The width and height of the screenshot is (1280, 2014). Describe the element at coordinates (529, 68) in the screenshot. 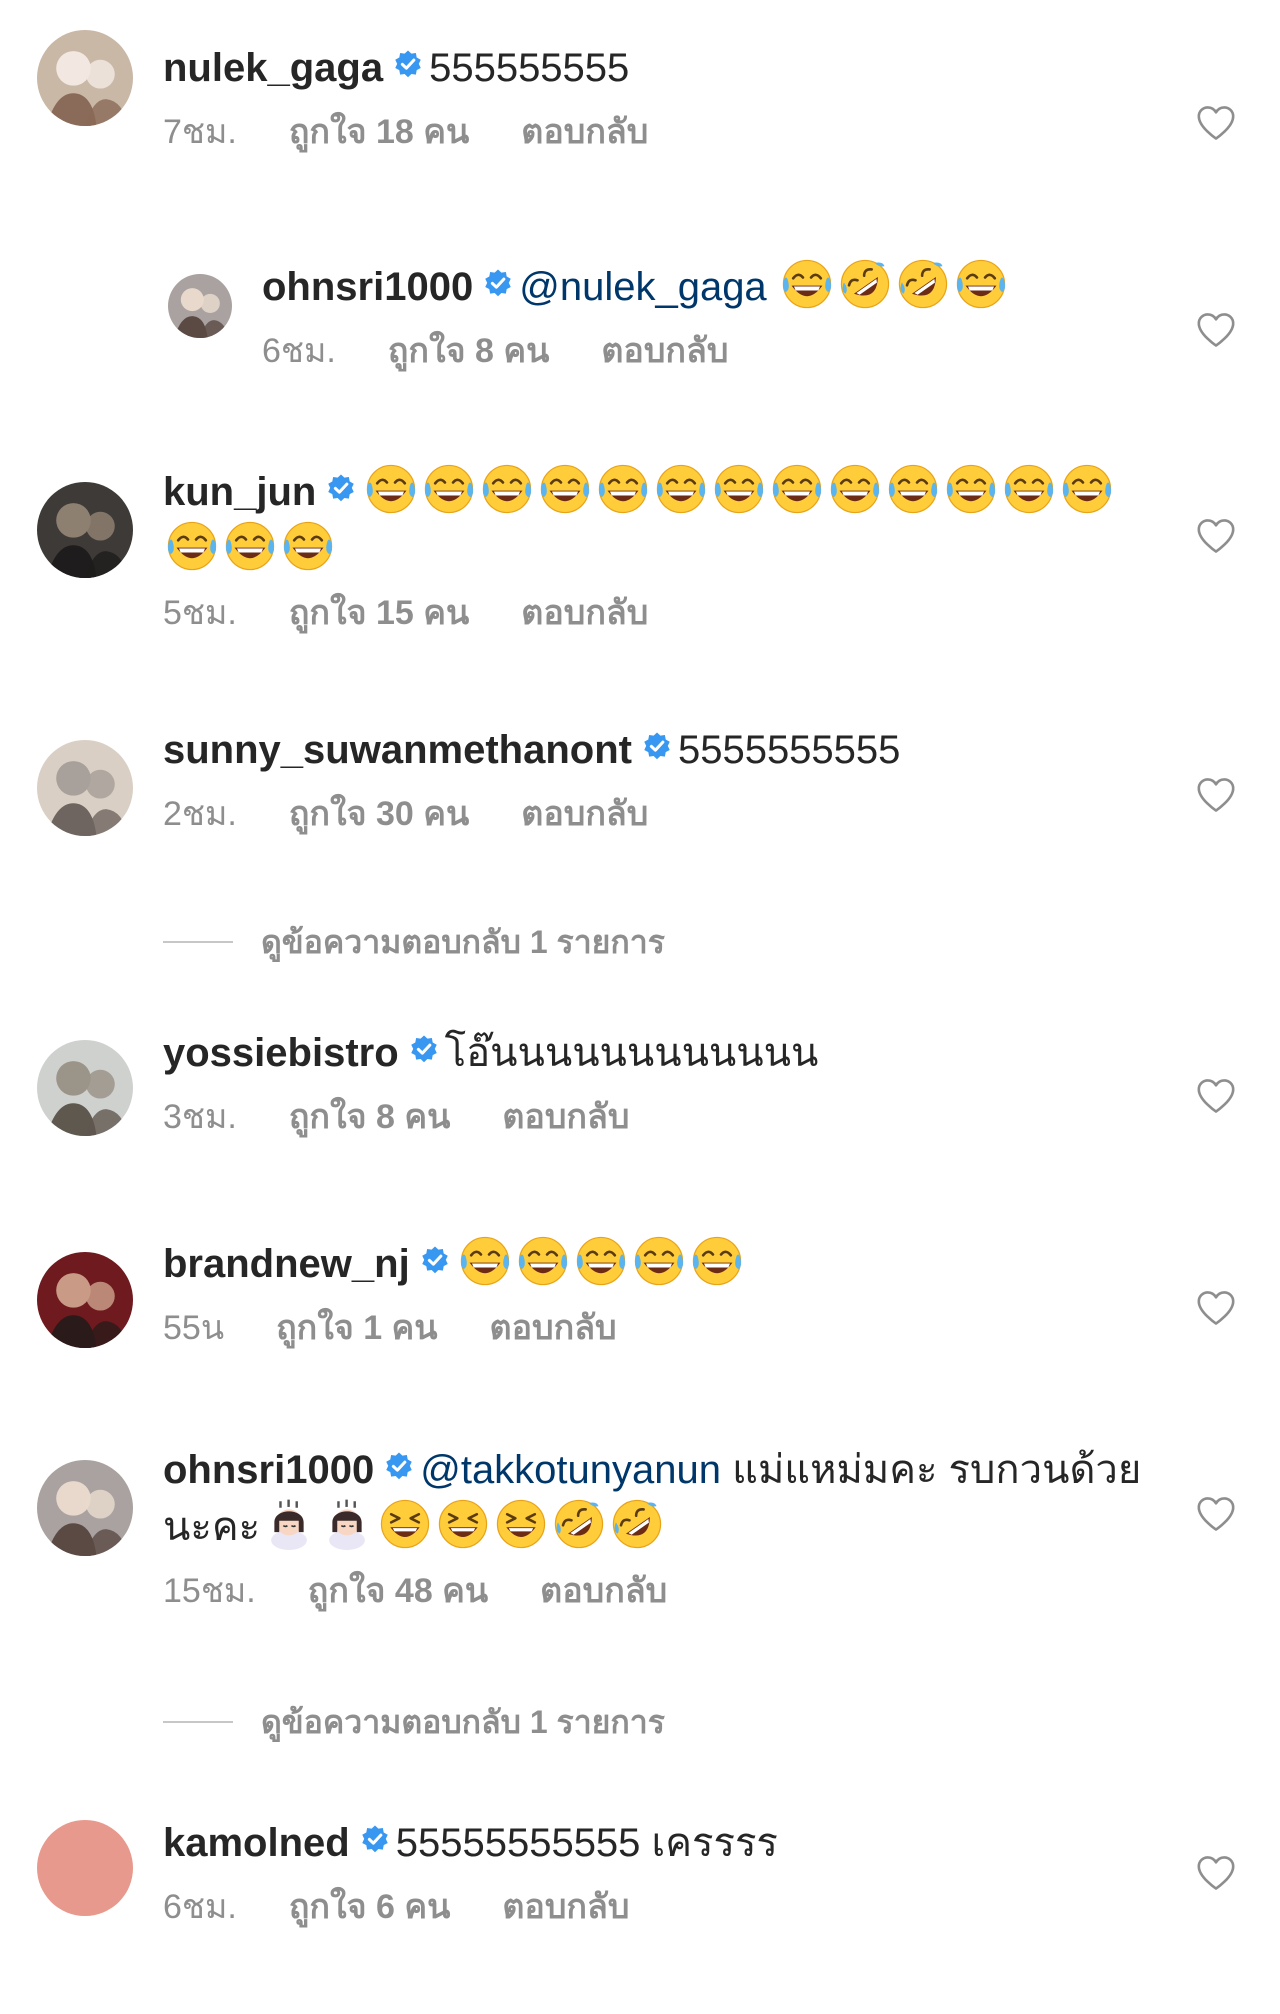

I see `comment-message: 555555555` at that location.